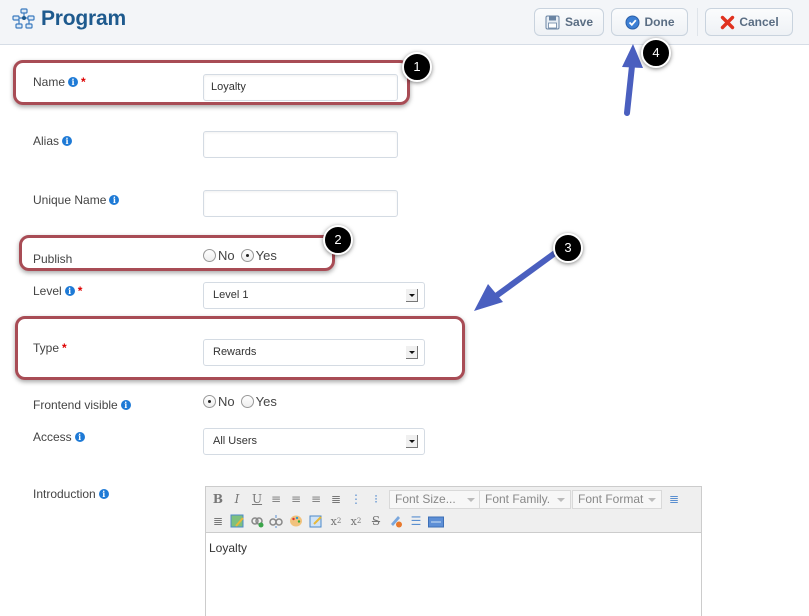  I want to click on frontend-visible-yes-radio, so click(247, 401).